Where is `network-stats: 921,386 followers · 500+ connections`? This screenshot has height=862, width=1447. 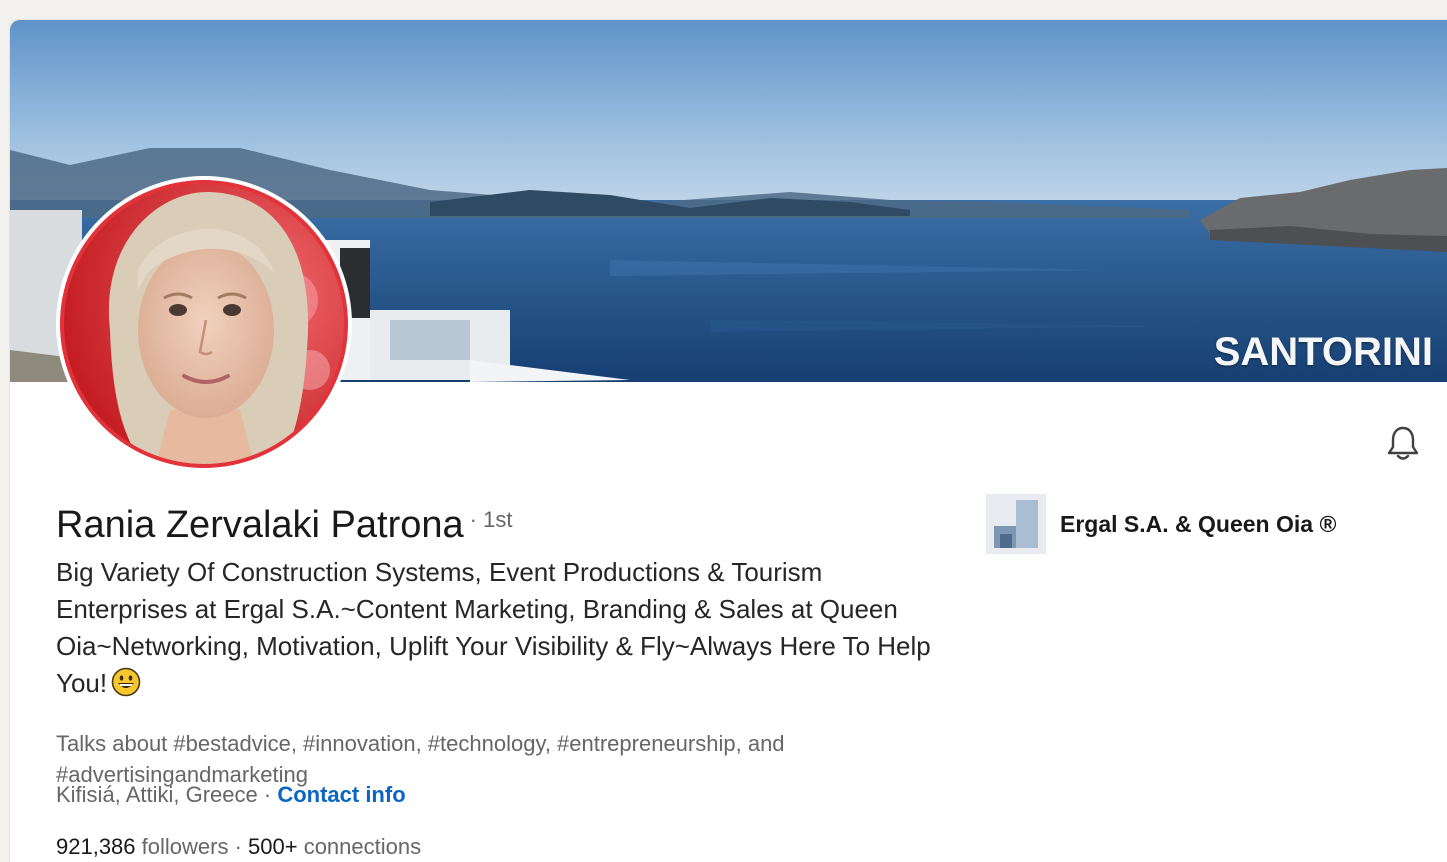 network-stats: 921,386 followers · 500+ connections is located at coordinates (238, 847).